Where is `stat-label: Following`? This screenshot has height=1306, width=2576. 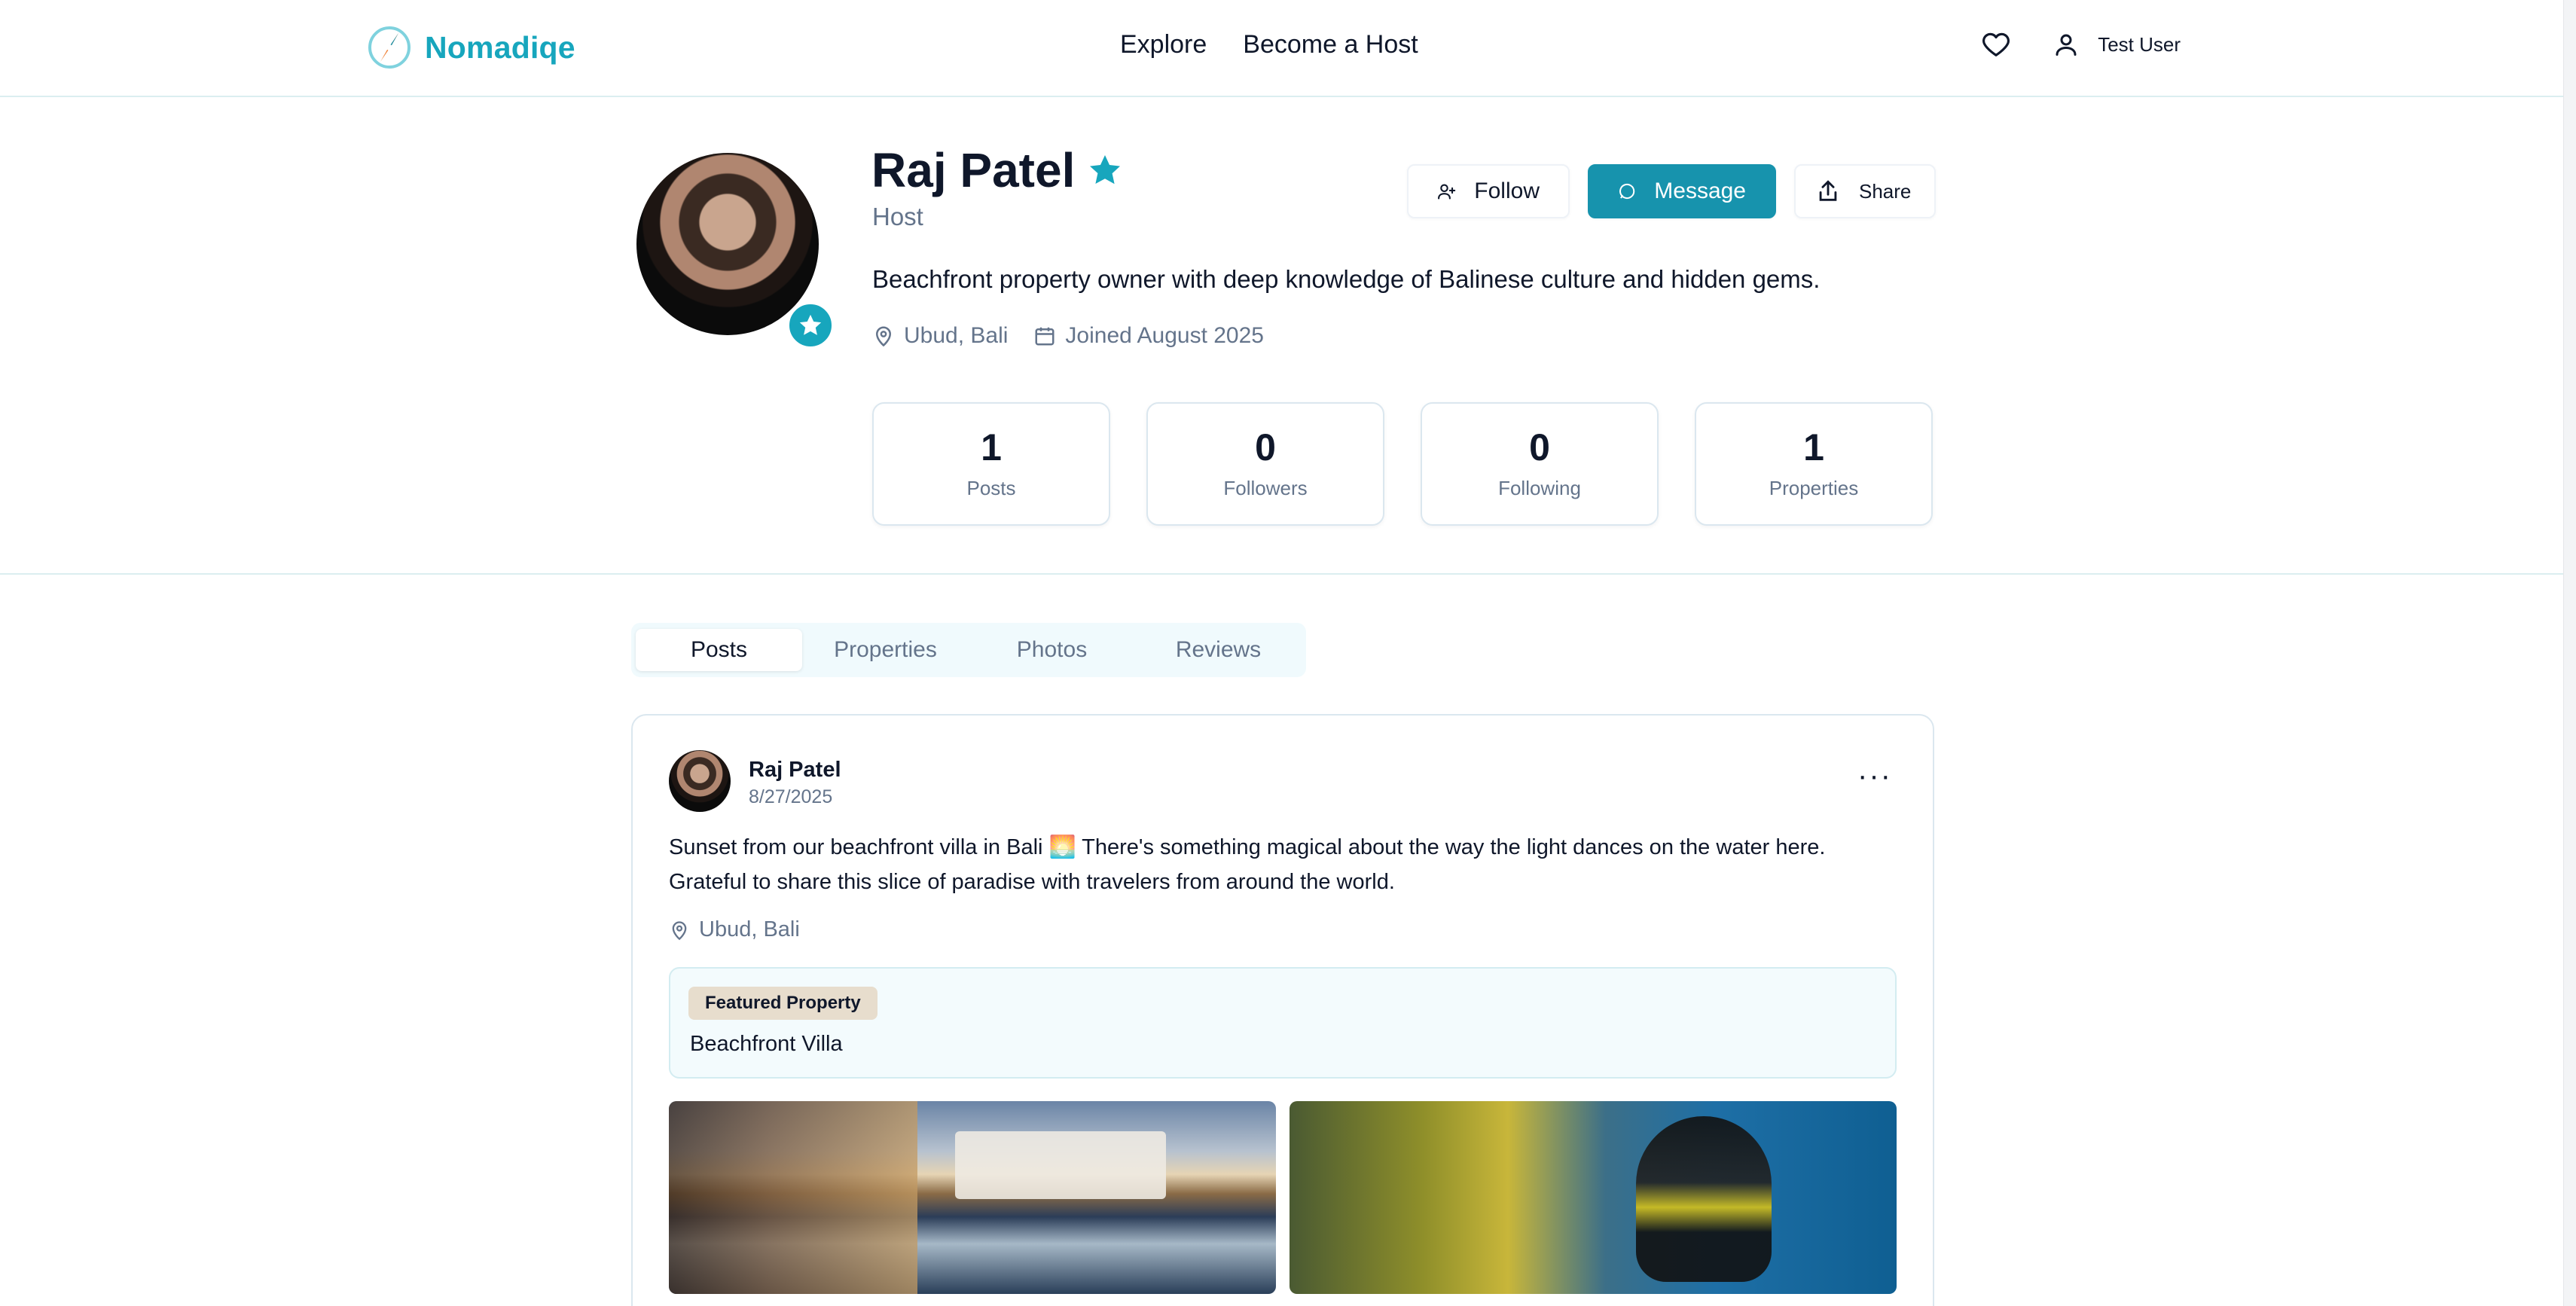
stat-label: Following is located at coordinates (1540, 487).